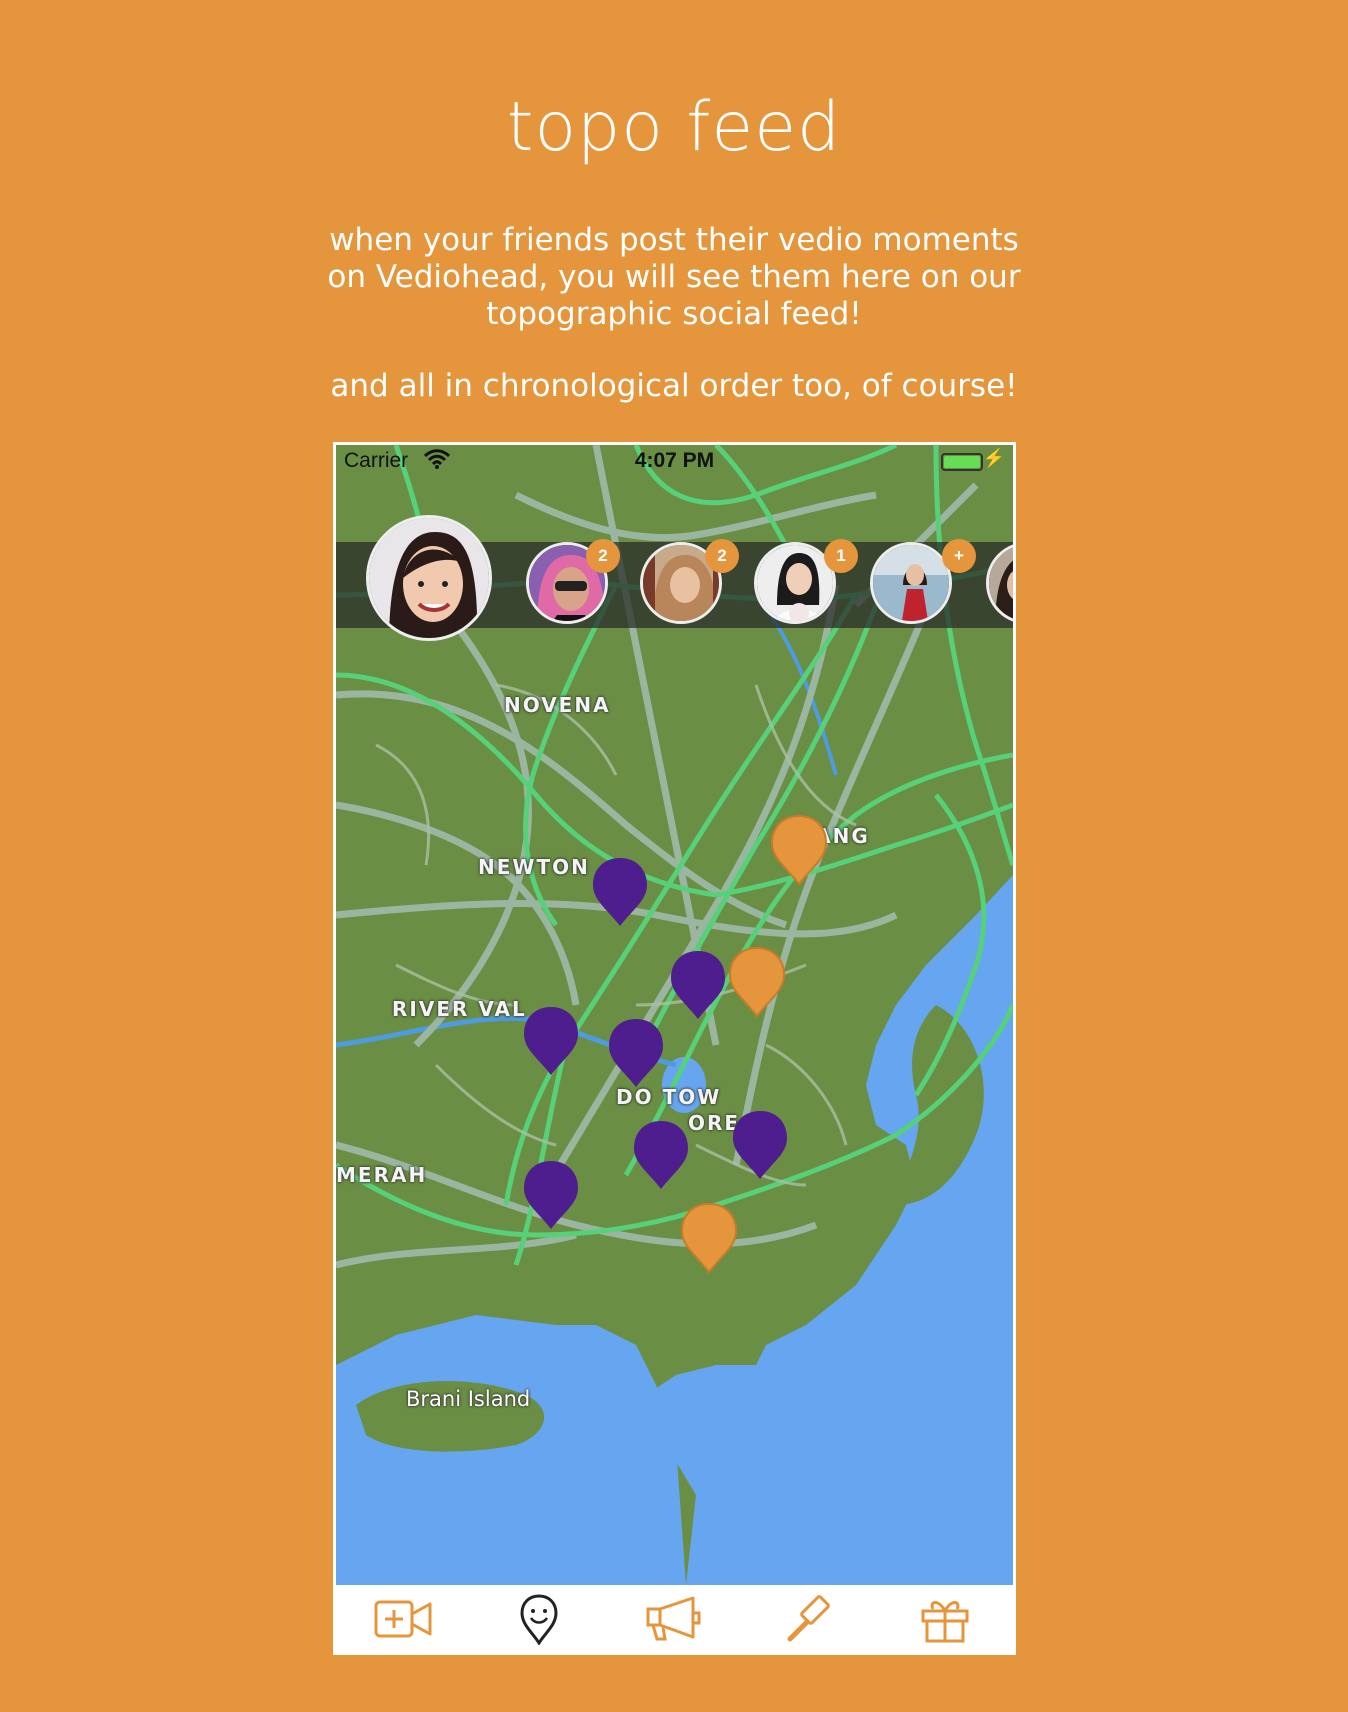 The width and height of the screenshot is (1348, 1712). Describe the element at coordinates (959, 556) in the screenshot. I see `story-add-badge: +` at that location.